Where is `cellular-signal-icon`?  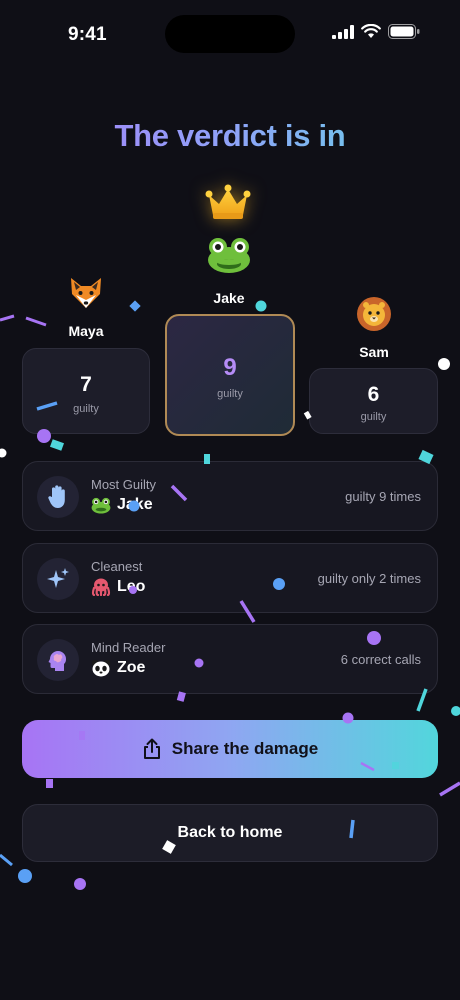 cellular-signal-icon is located at coordinates (343, 31).